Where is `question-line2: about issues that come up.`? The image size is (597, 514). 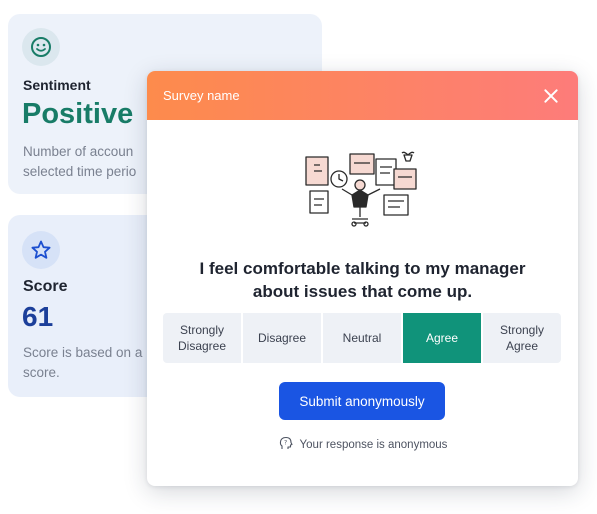 question-line2: about issues that come up. is located at coordinates (362, 291).